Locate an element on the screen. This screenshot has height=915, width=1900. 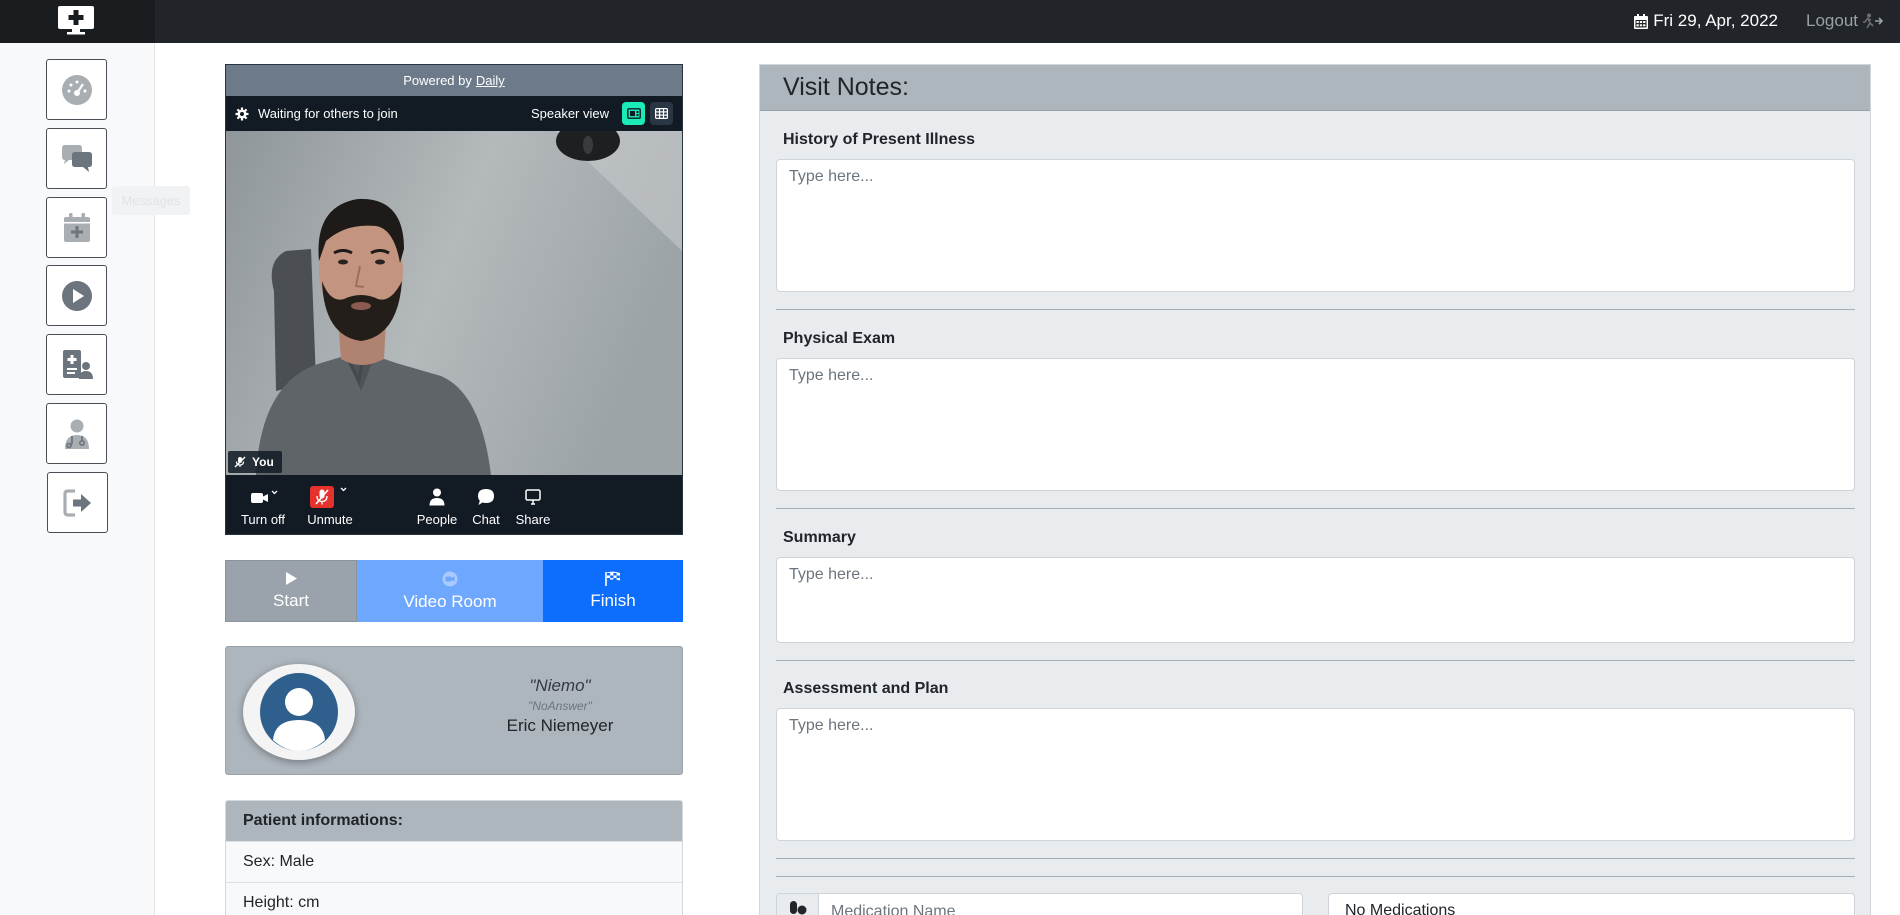
gauge-icon is located at coordinates (76, 89).